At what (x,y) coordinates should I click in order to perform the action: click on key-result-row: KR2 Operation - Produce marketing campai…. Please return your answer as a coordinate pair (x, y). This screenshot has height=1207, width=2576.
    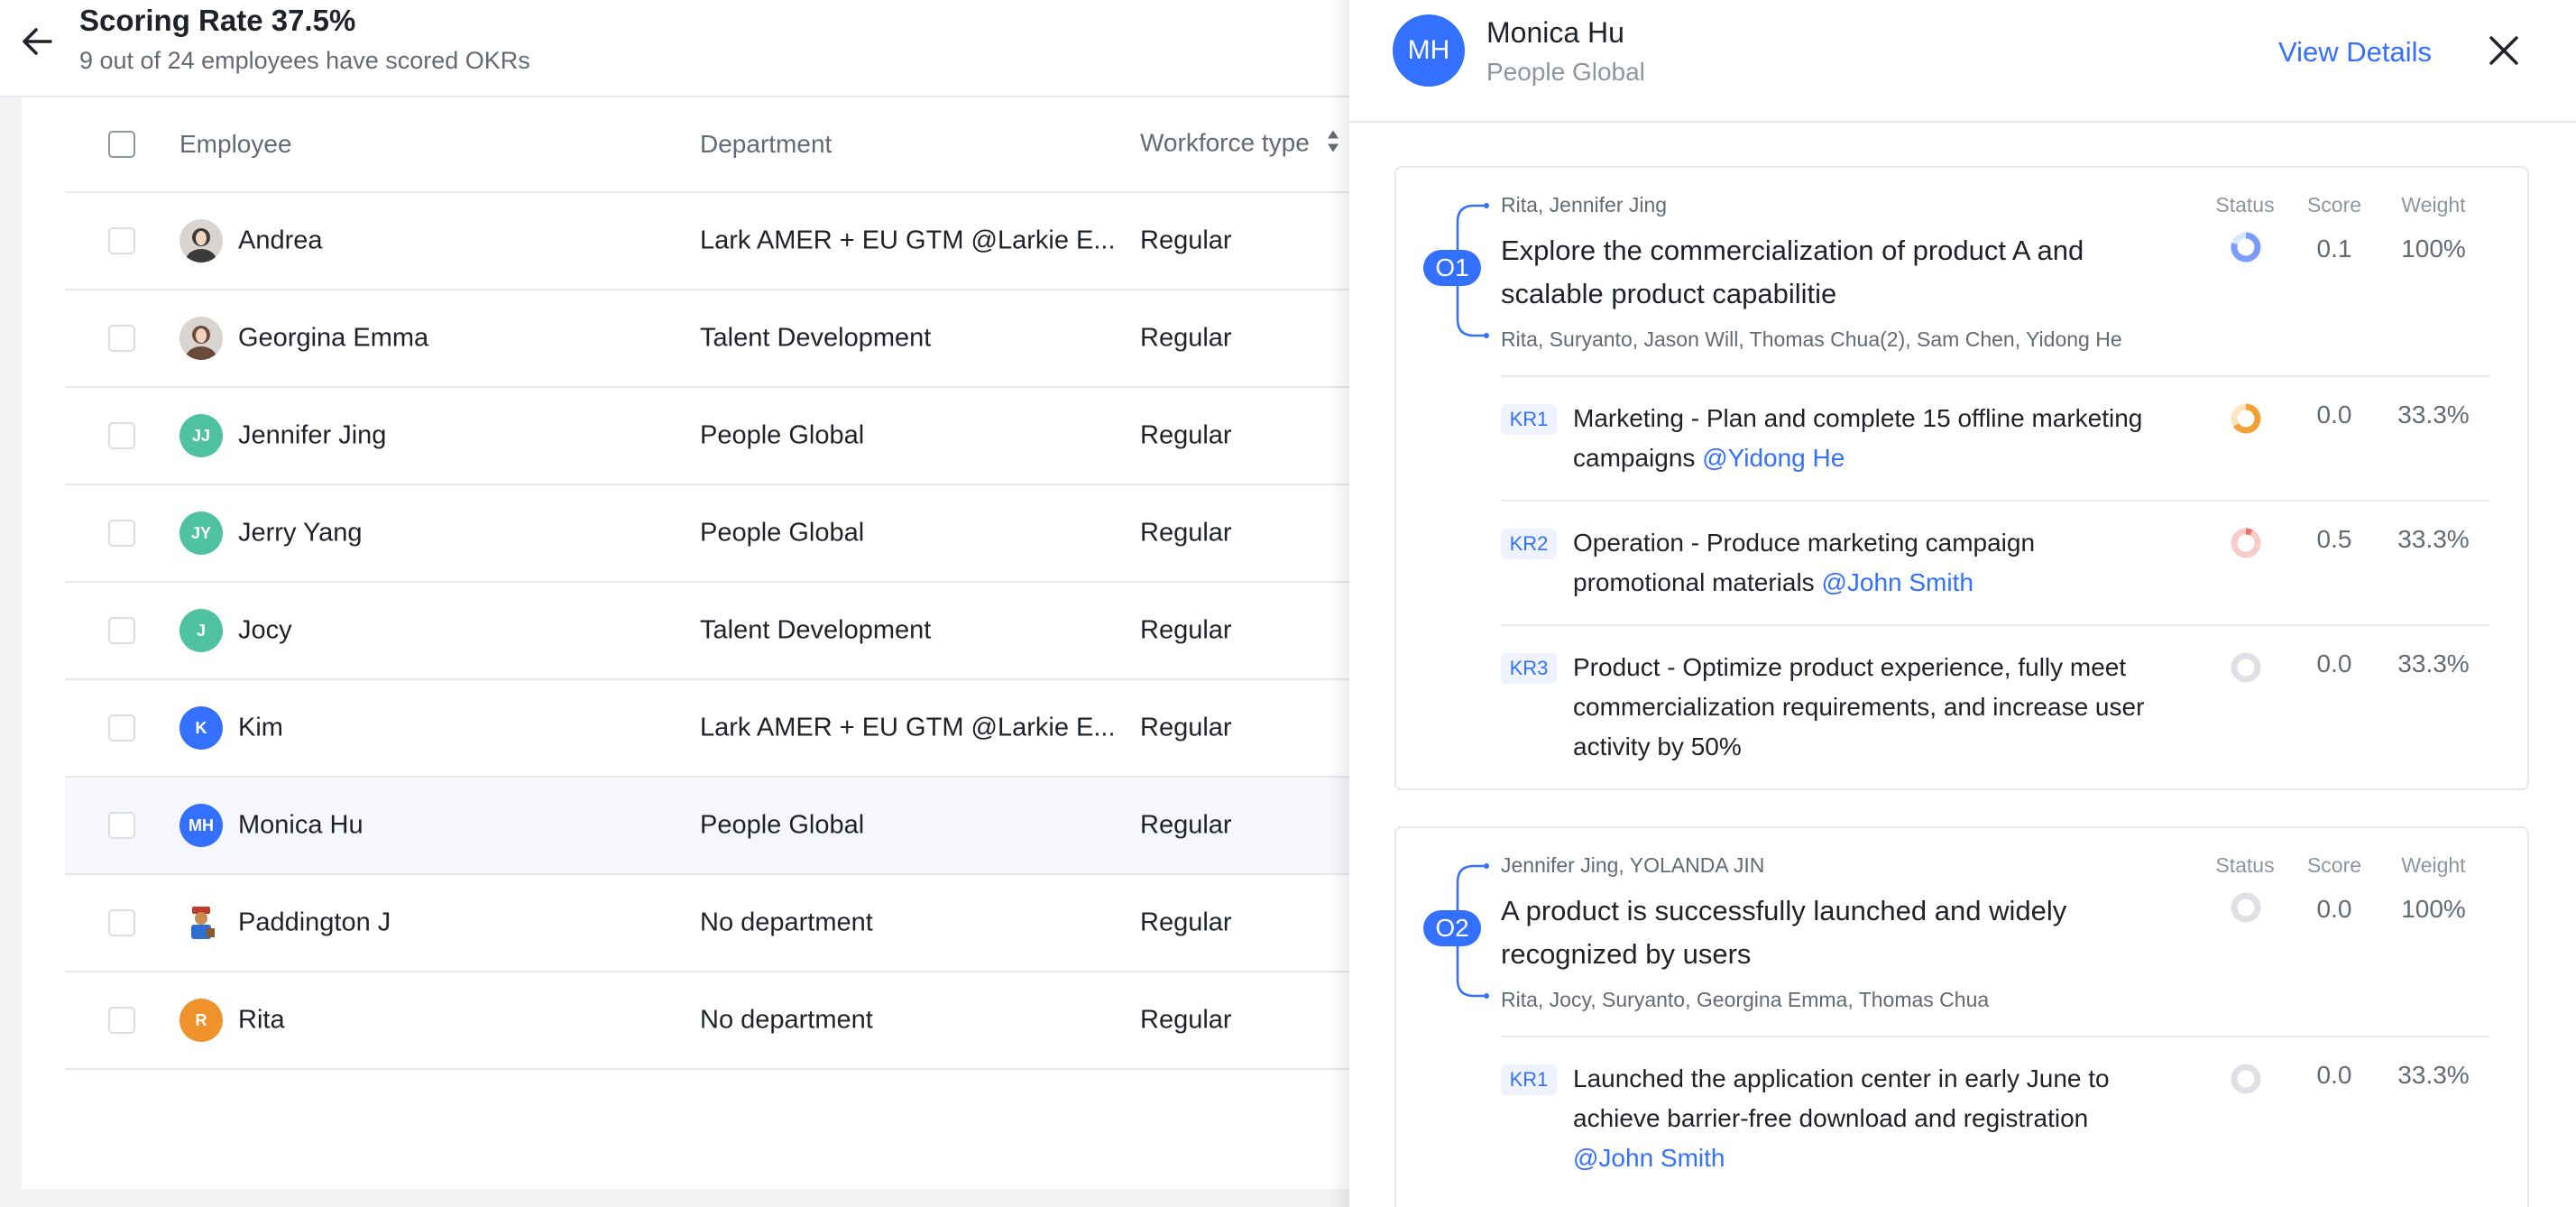
    Looking at the image, I should click on (1995, 563).